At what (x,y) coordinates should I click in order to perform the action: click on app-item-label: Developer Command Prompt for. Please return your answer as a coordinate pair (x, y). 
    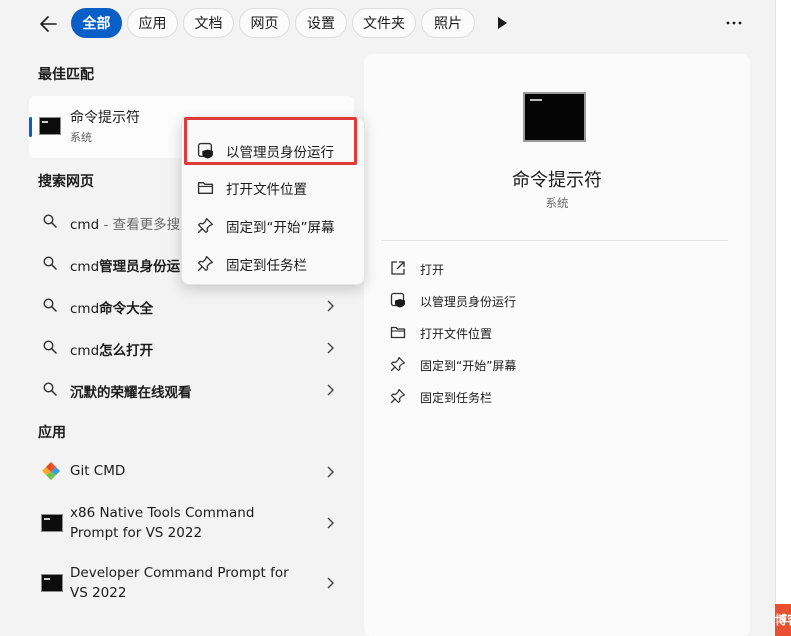
    Looking at the image, I should click on (179, 573).